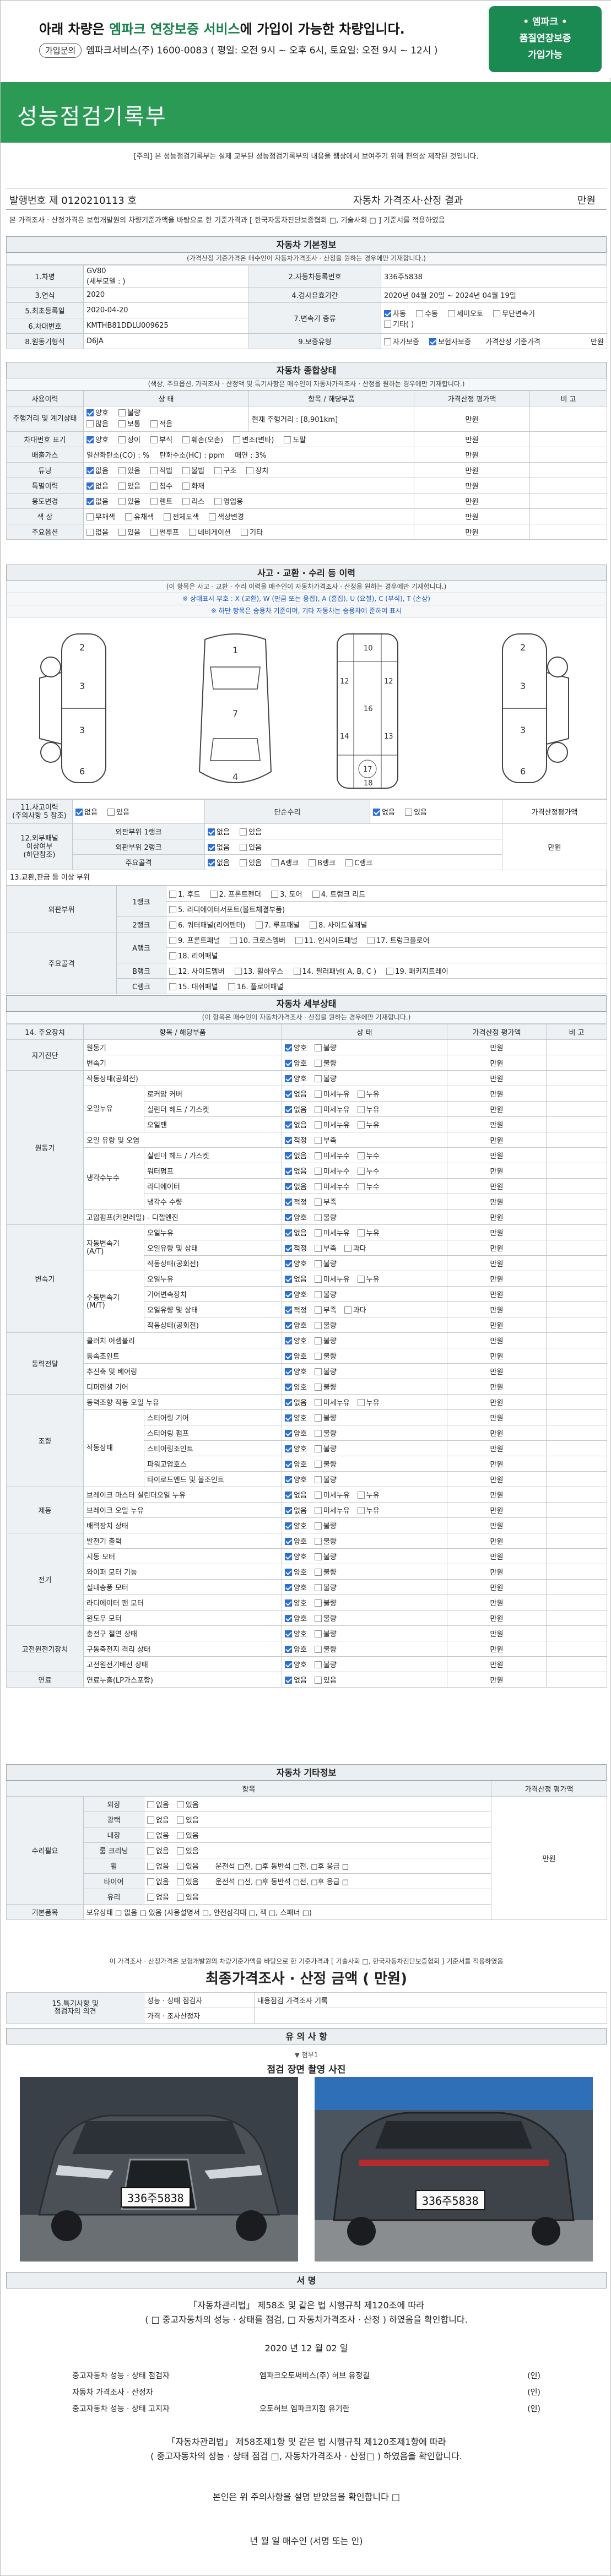 This screenshot has height=2576, width=611. I want to click on checkbox-flood: 침수, so click(161, 486).